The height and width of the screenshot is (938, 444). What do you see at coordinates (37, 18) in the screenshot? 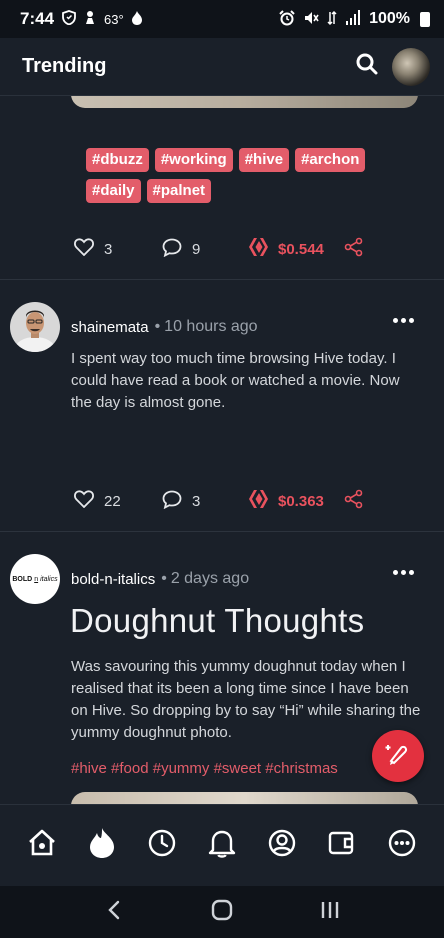
I see `status-time: 7:44` at bounding box center [37, 18].